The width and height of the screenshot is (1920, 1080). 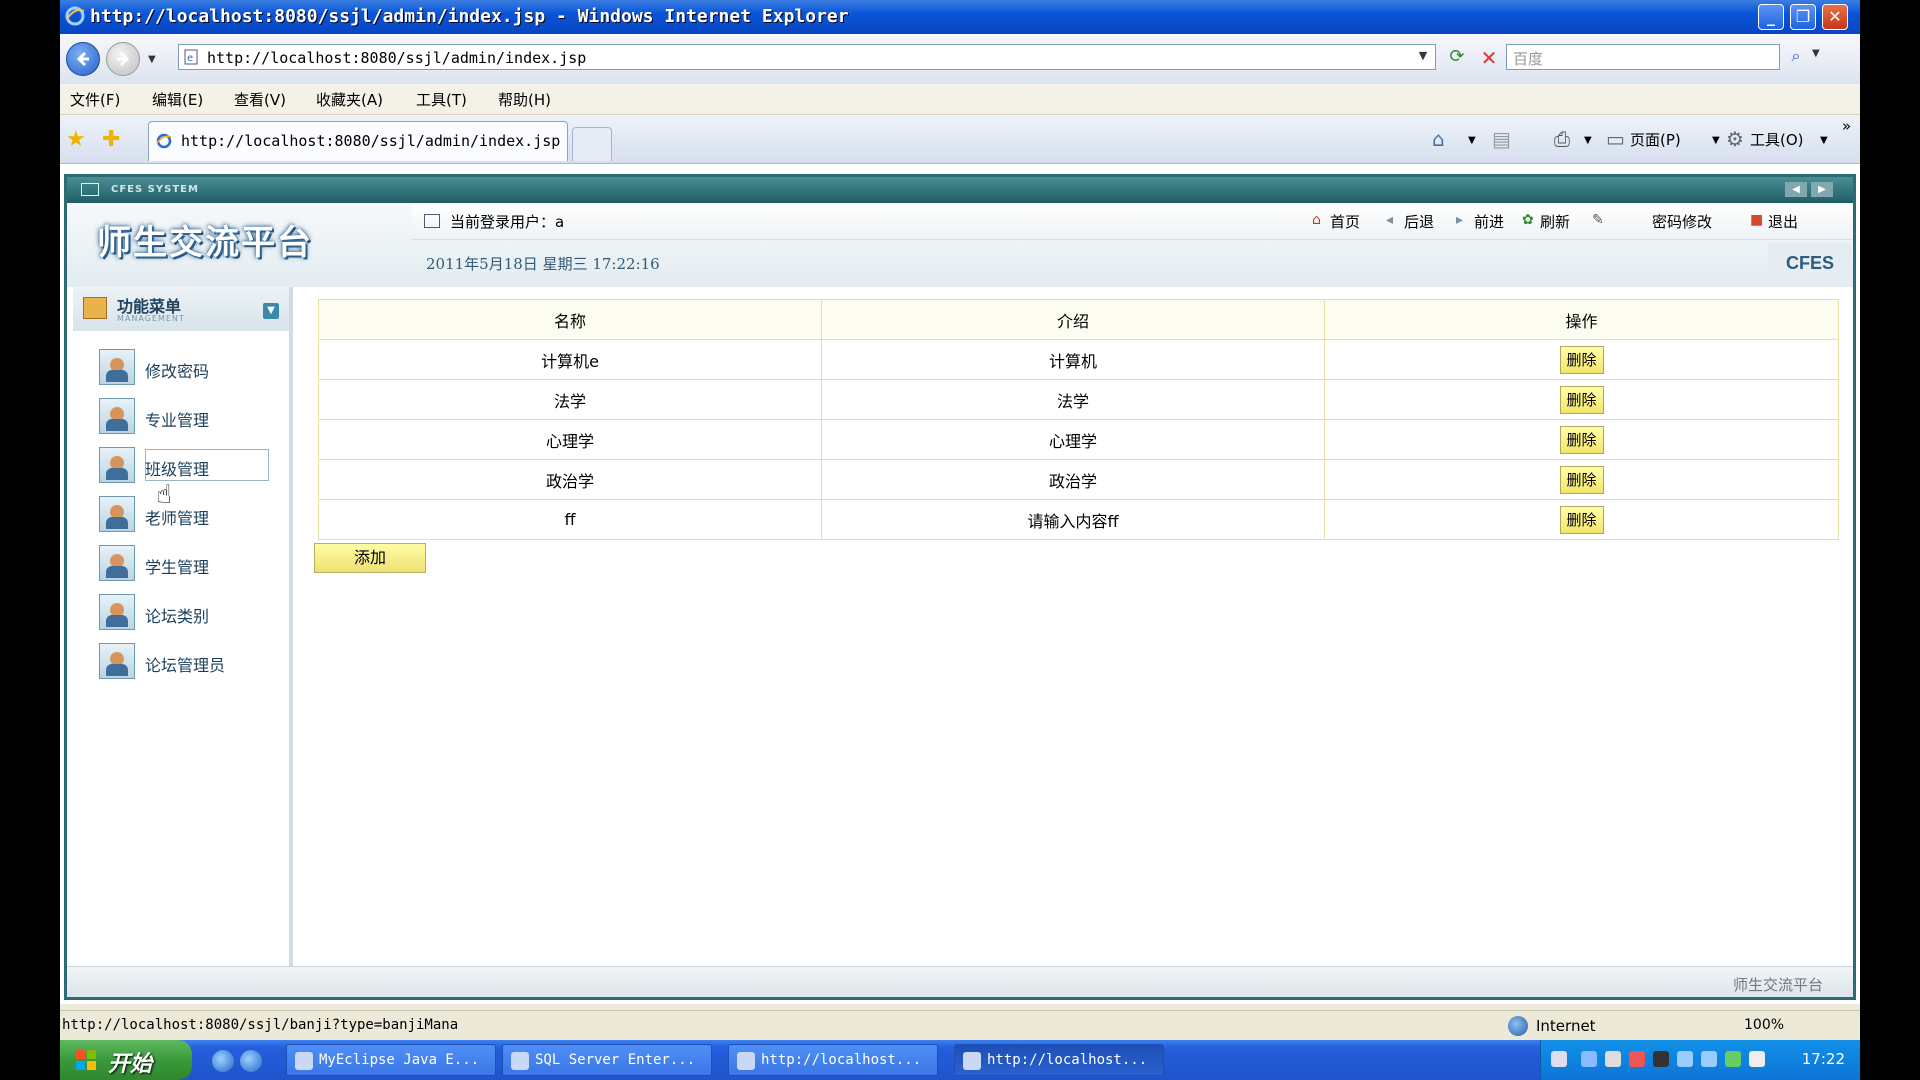 What do you see at coordinates (164, 495) in the screenshot?
I see `mouse-cursor-icon: ☝` at bounding box center [164, 495].